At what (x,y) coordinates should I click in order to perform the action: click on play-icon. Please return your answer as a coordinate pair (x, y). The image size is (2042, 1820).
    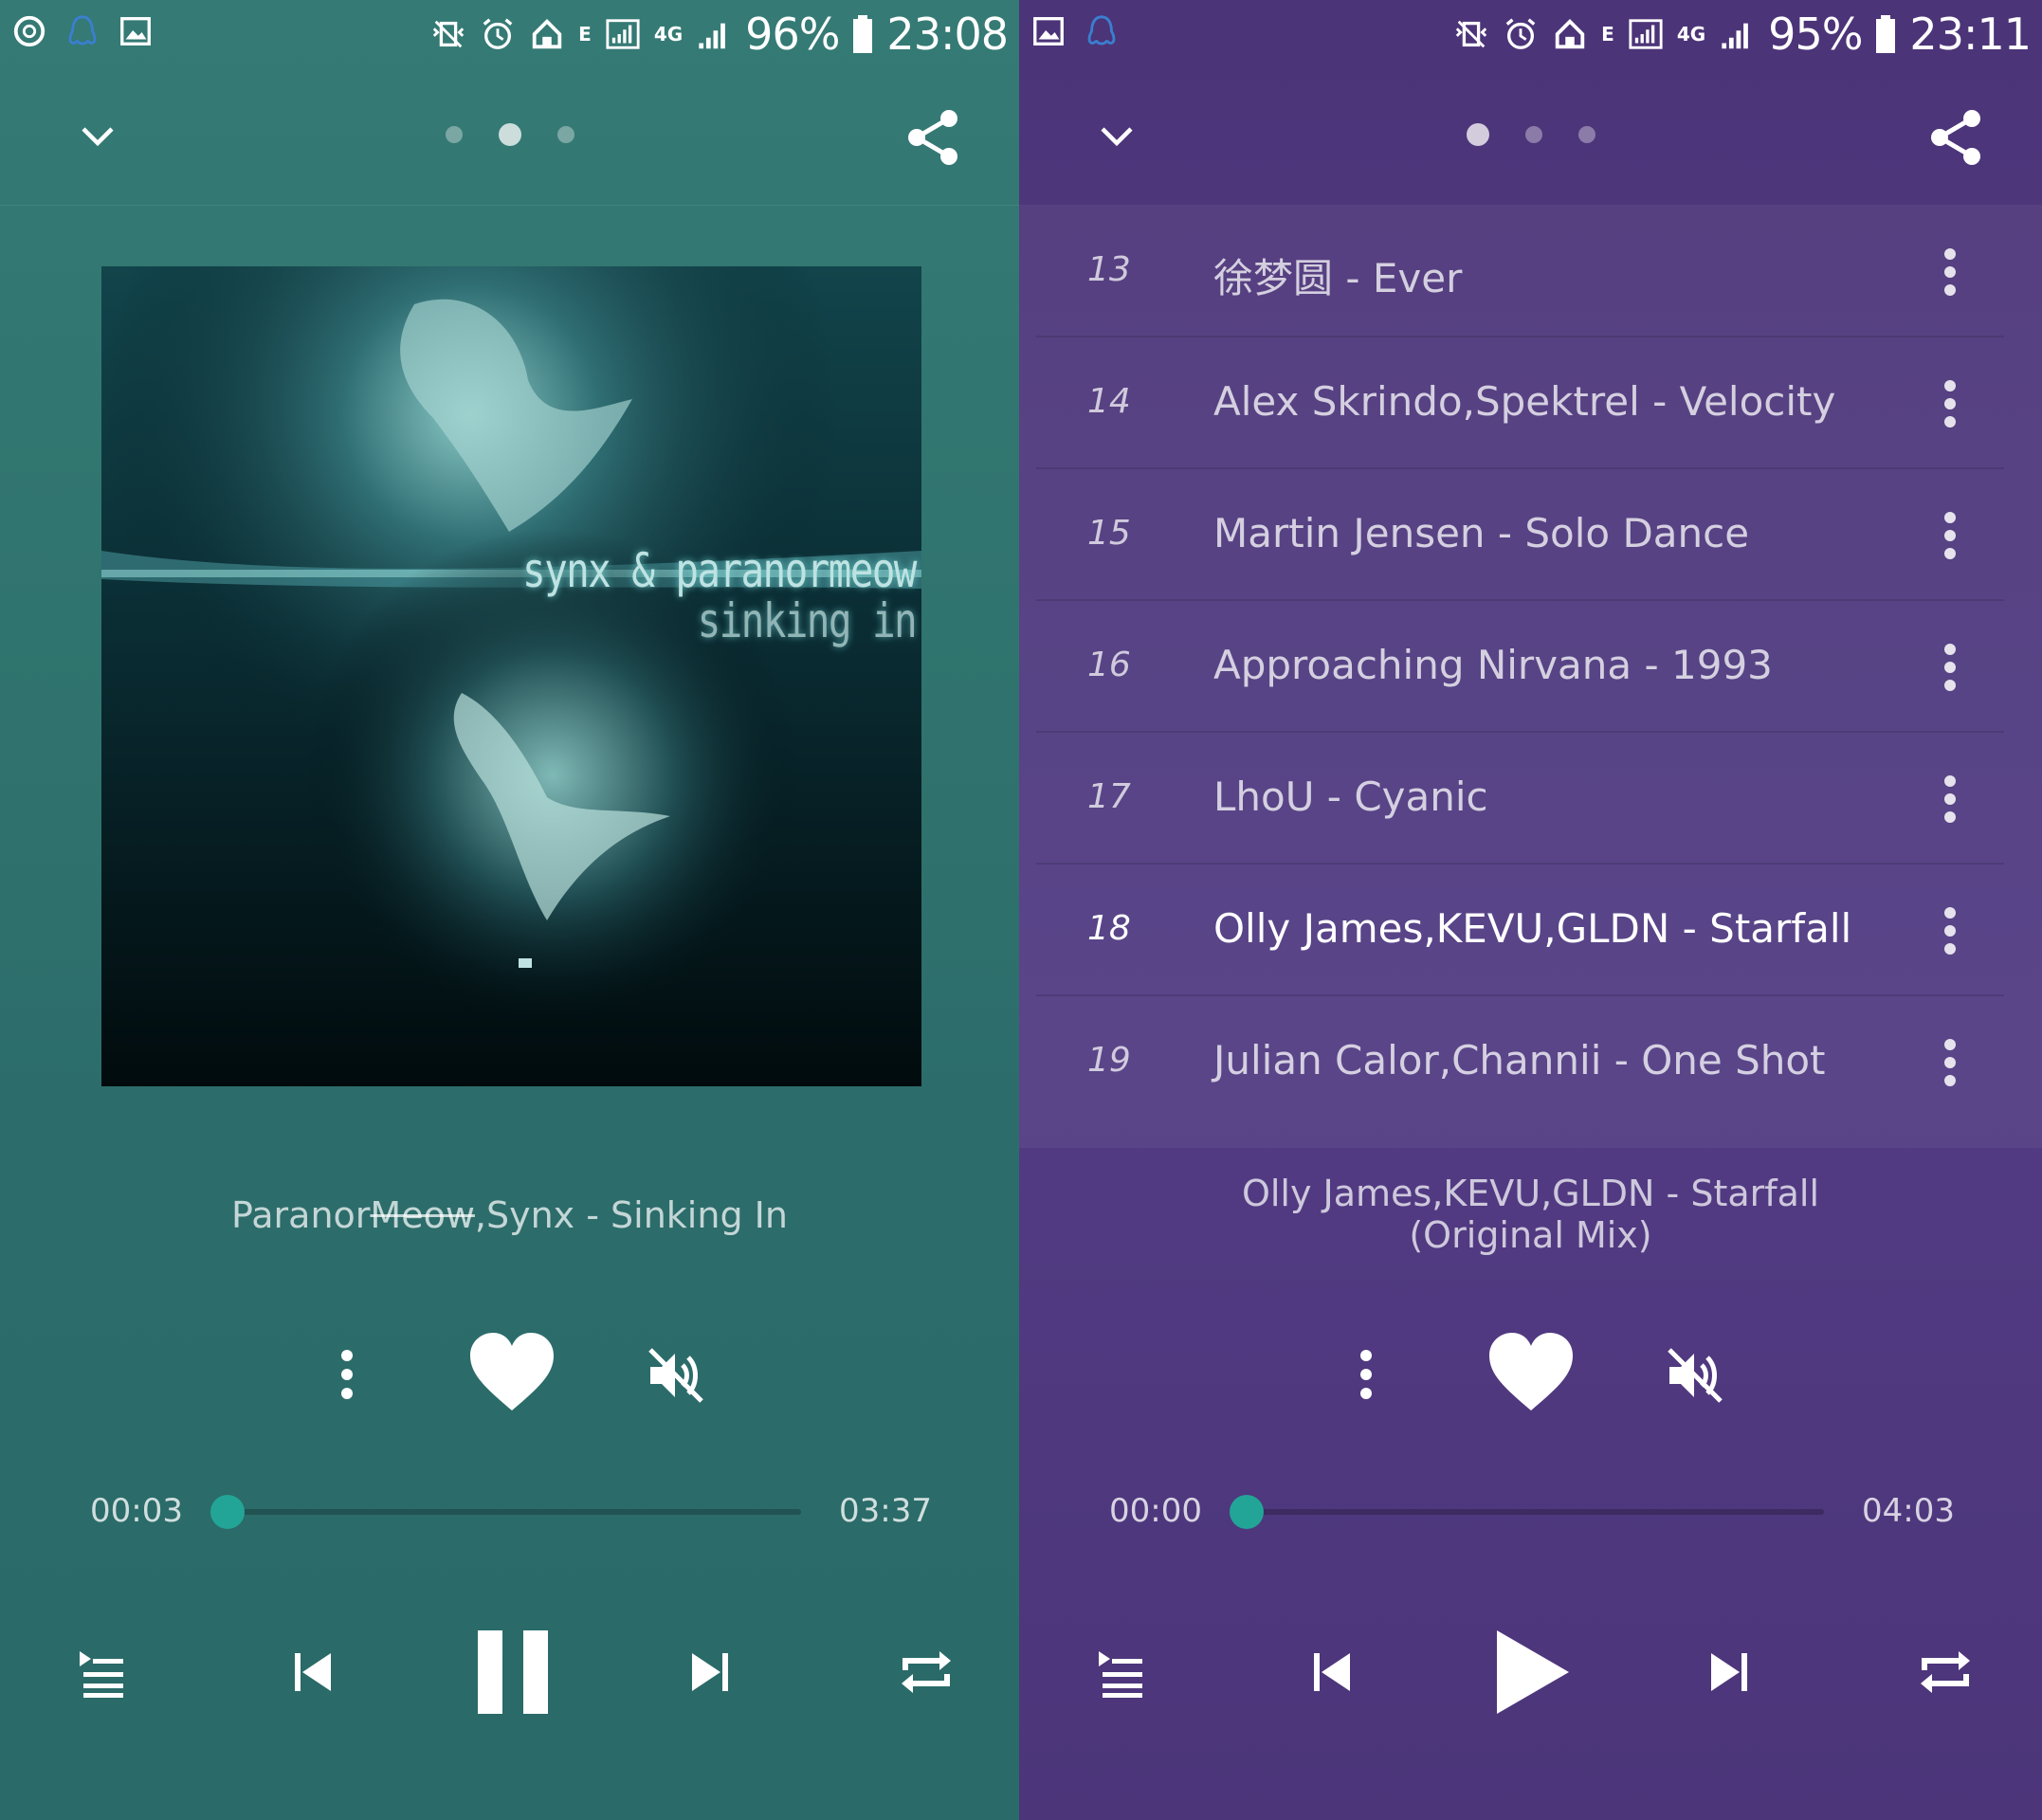
    Looking at the image, I should click on (1532, 1672).